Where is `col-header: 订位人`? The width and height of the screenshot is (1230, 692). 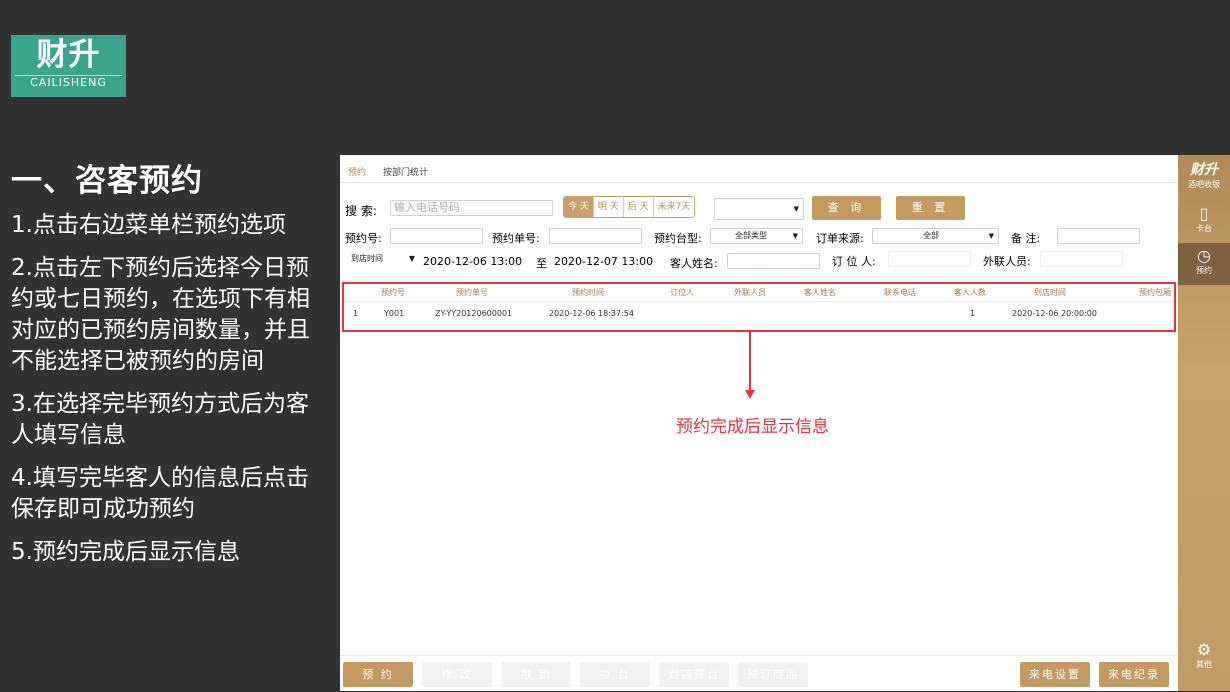 col-header: 订位人 is located at coordinates (682, 292).